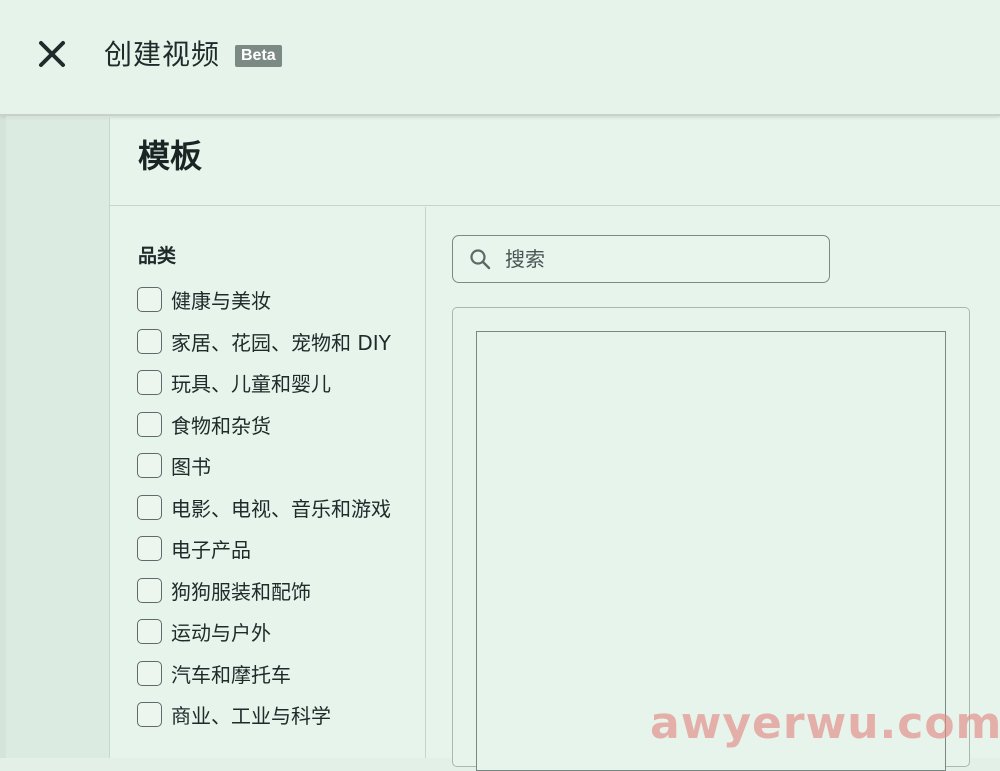 This screenshot has height=771, width=1000. I want to click on filters-title: 品类, so click(157, 256).